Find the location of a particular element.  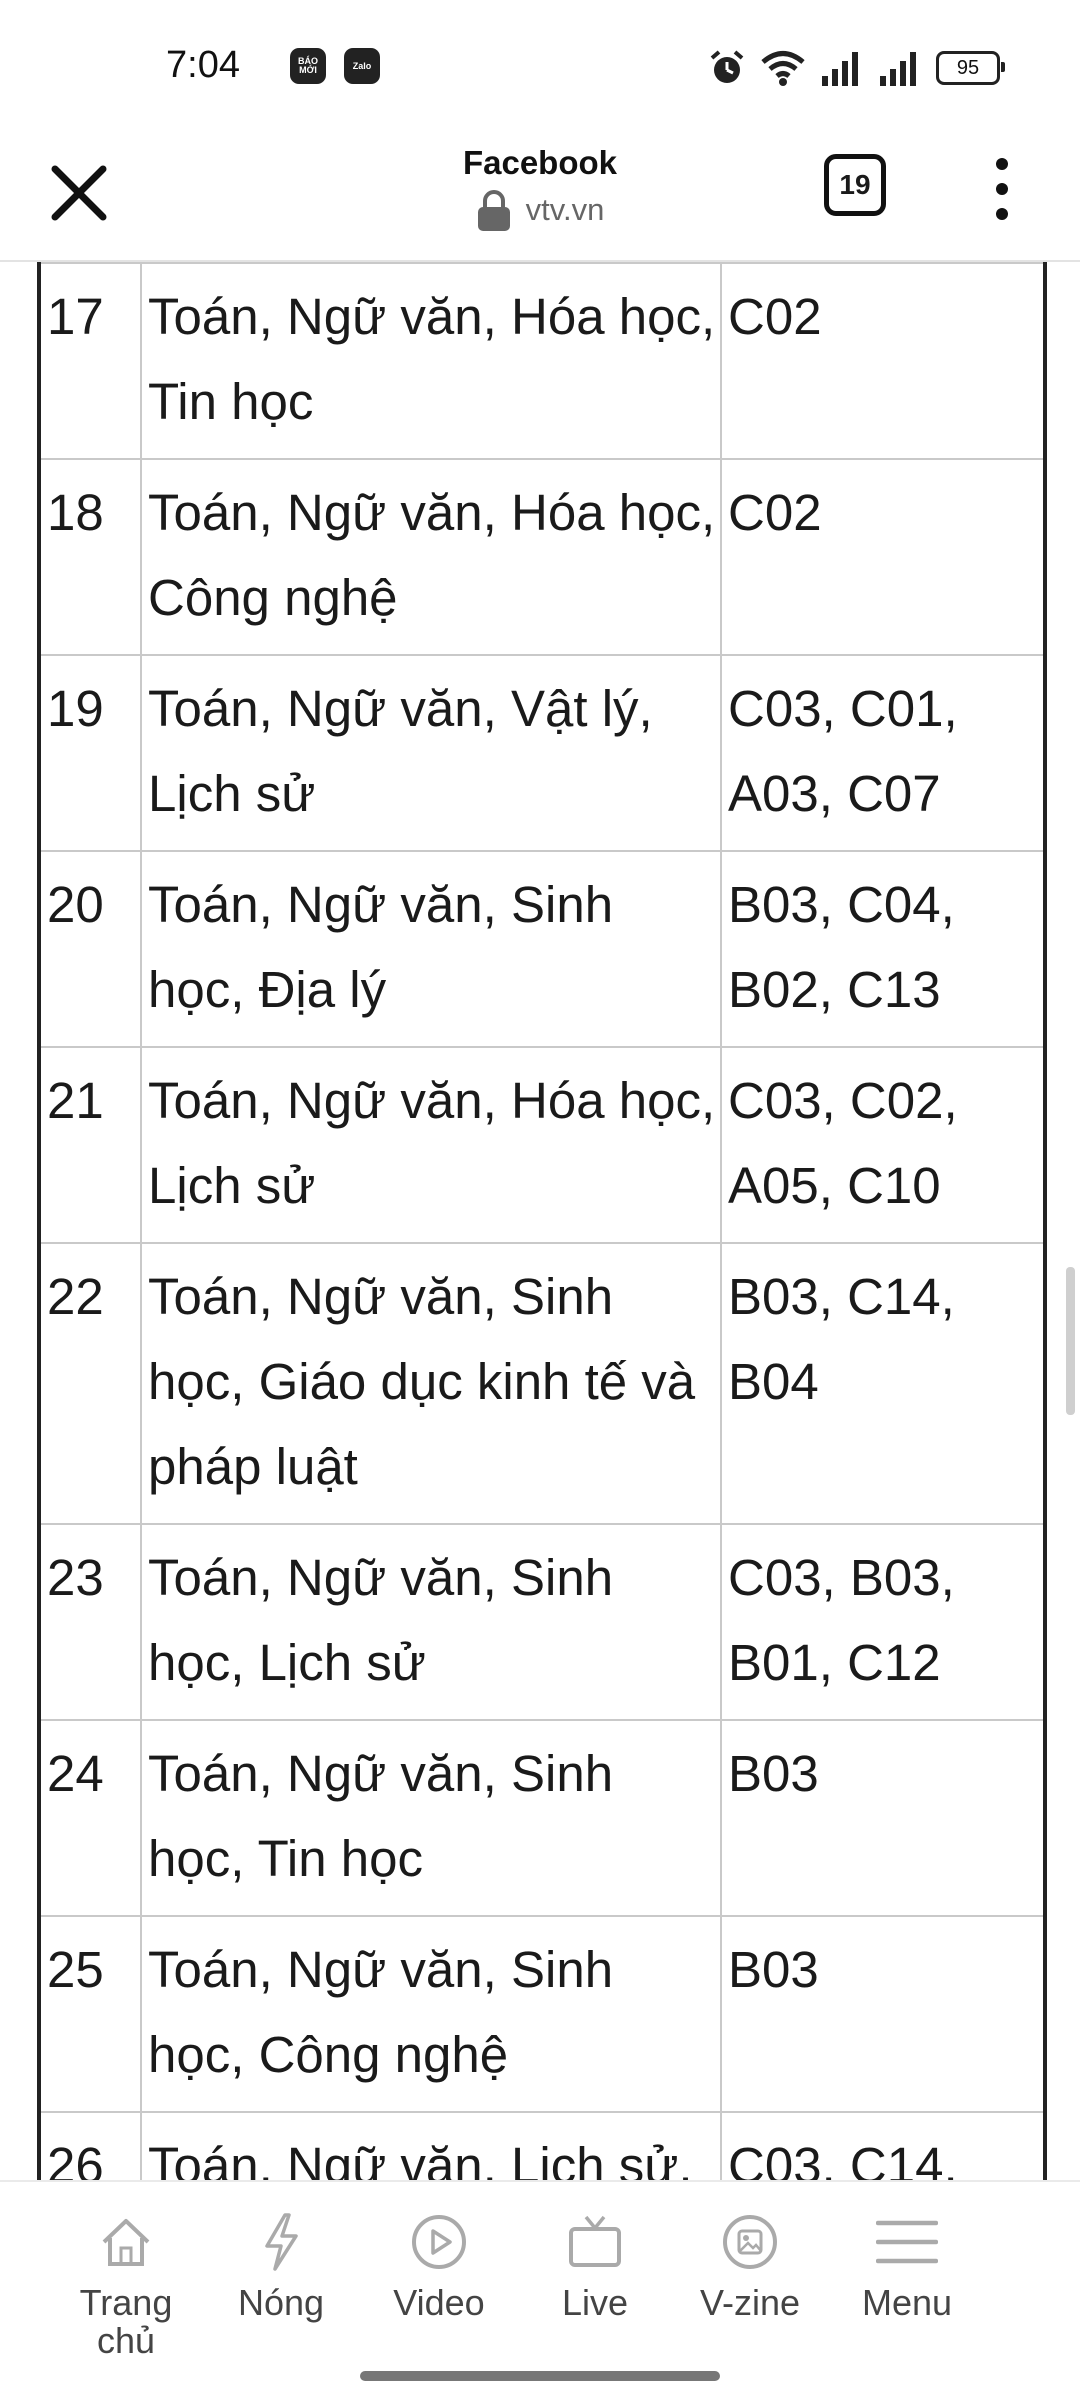

browser-header: Facebook vtv.vn 19 is located at coordinates (540, 196).